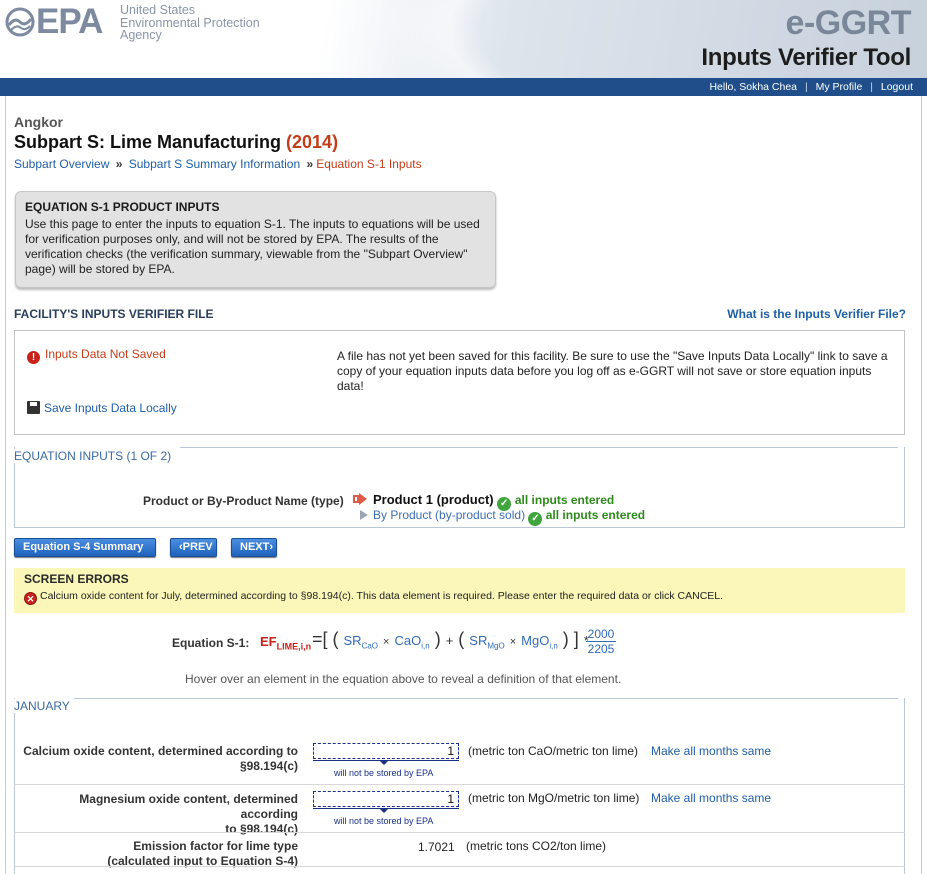 The width and height of the screenshot is (927, 874). Describe the element at coordinates (85, 547) in the screenshot. I see `equation-s4-summary-button: Equation S-4 Summary` at that location.